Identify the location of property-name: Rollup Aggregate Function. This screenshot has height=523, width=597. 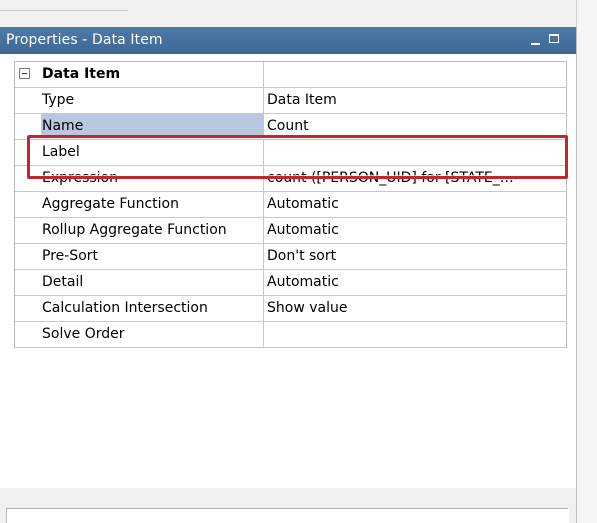
(134, 230).